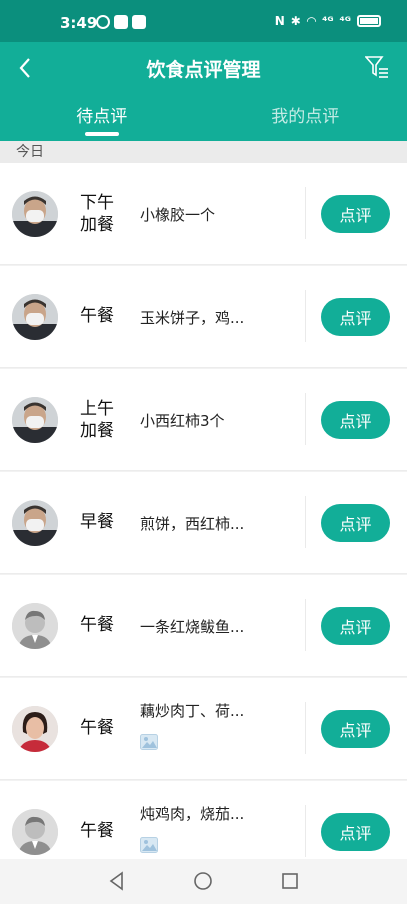  I want to click on app-notification-icon, so click(121, 22).